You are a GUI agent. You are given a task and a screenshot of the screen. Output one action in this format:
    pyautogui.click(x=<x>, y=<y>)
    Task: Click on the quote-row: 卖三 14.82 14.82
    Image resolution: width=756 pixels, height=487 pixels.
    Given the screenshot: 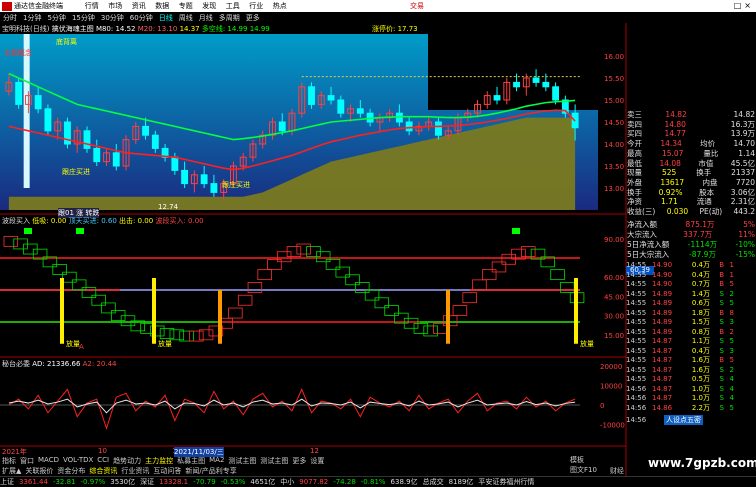 What is the action you would take?
    pyautogui.click(x=691, y=115)
    